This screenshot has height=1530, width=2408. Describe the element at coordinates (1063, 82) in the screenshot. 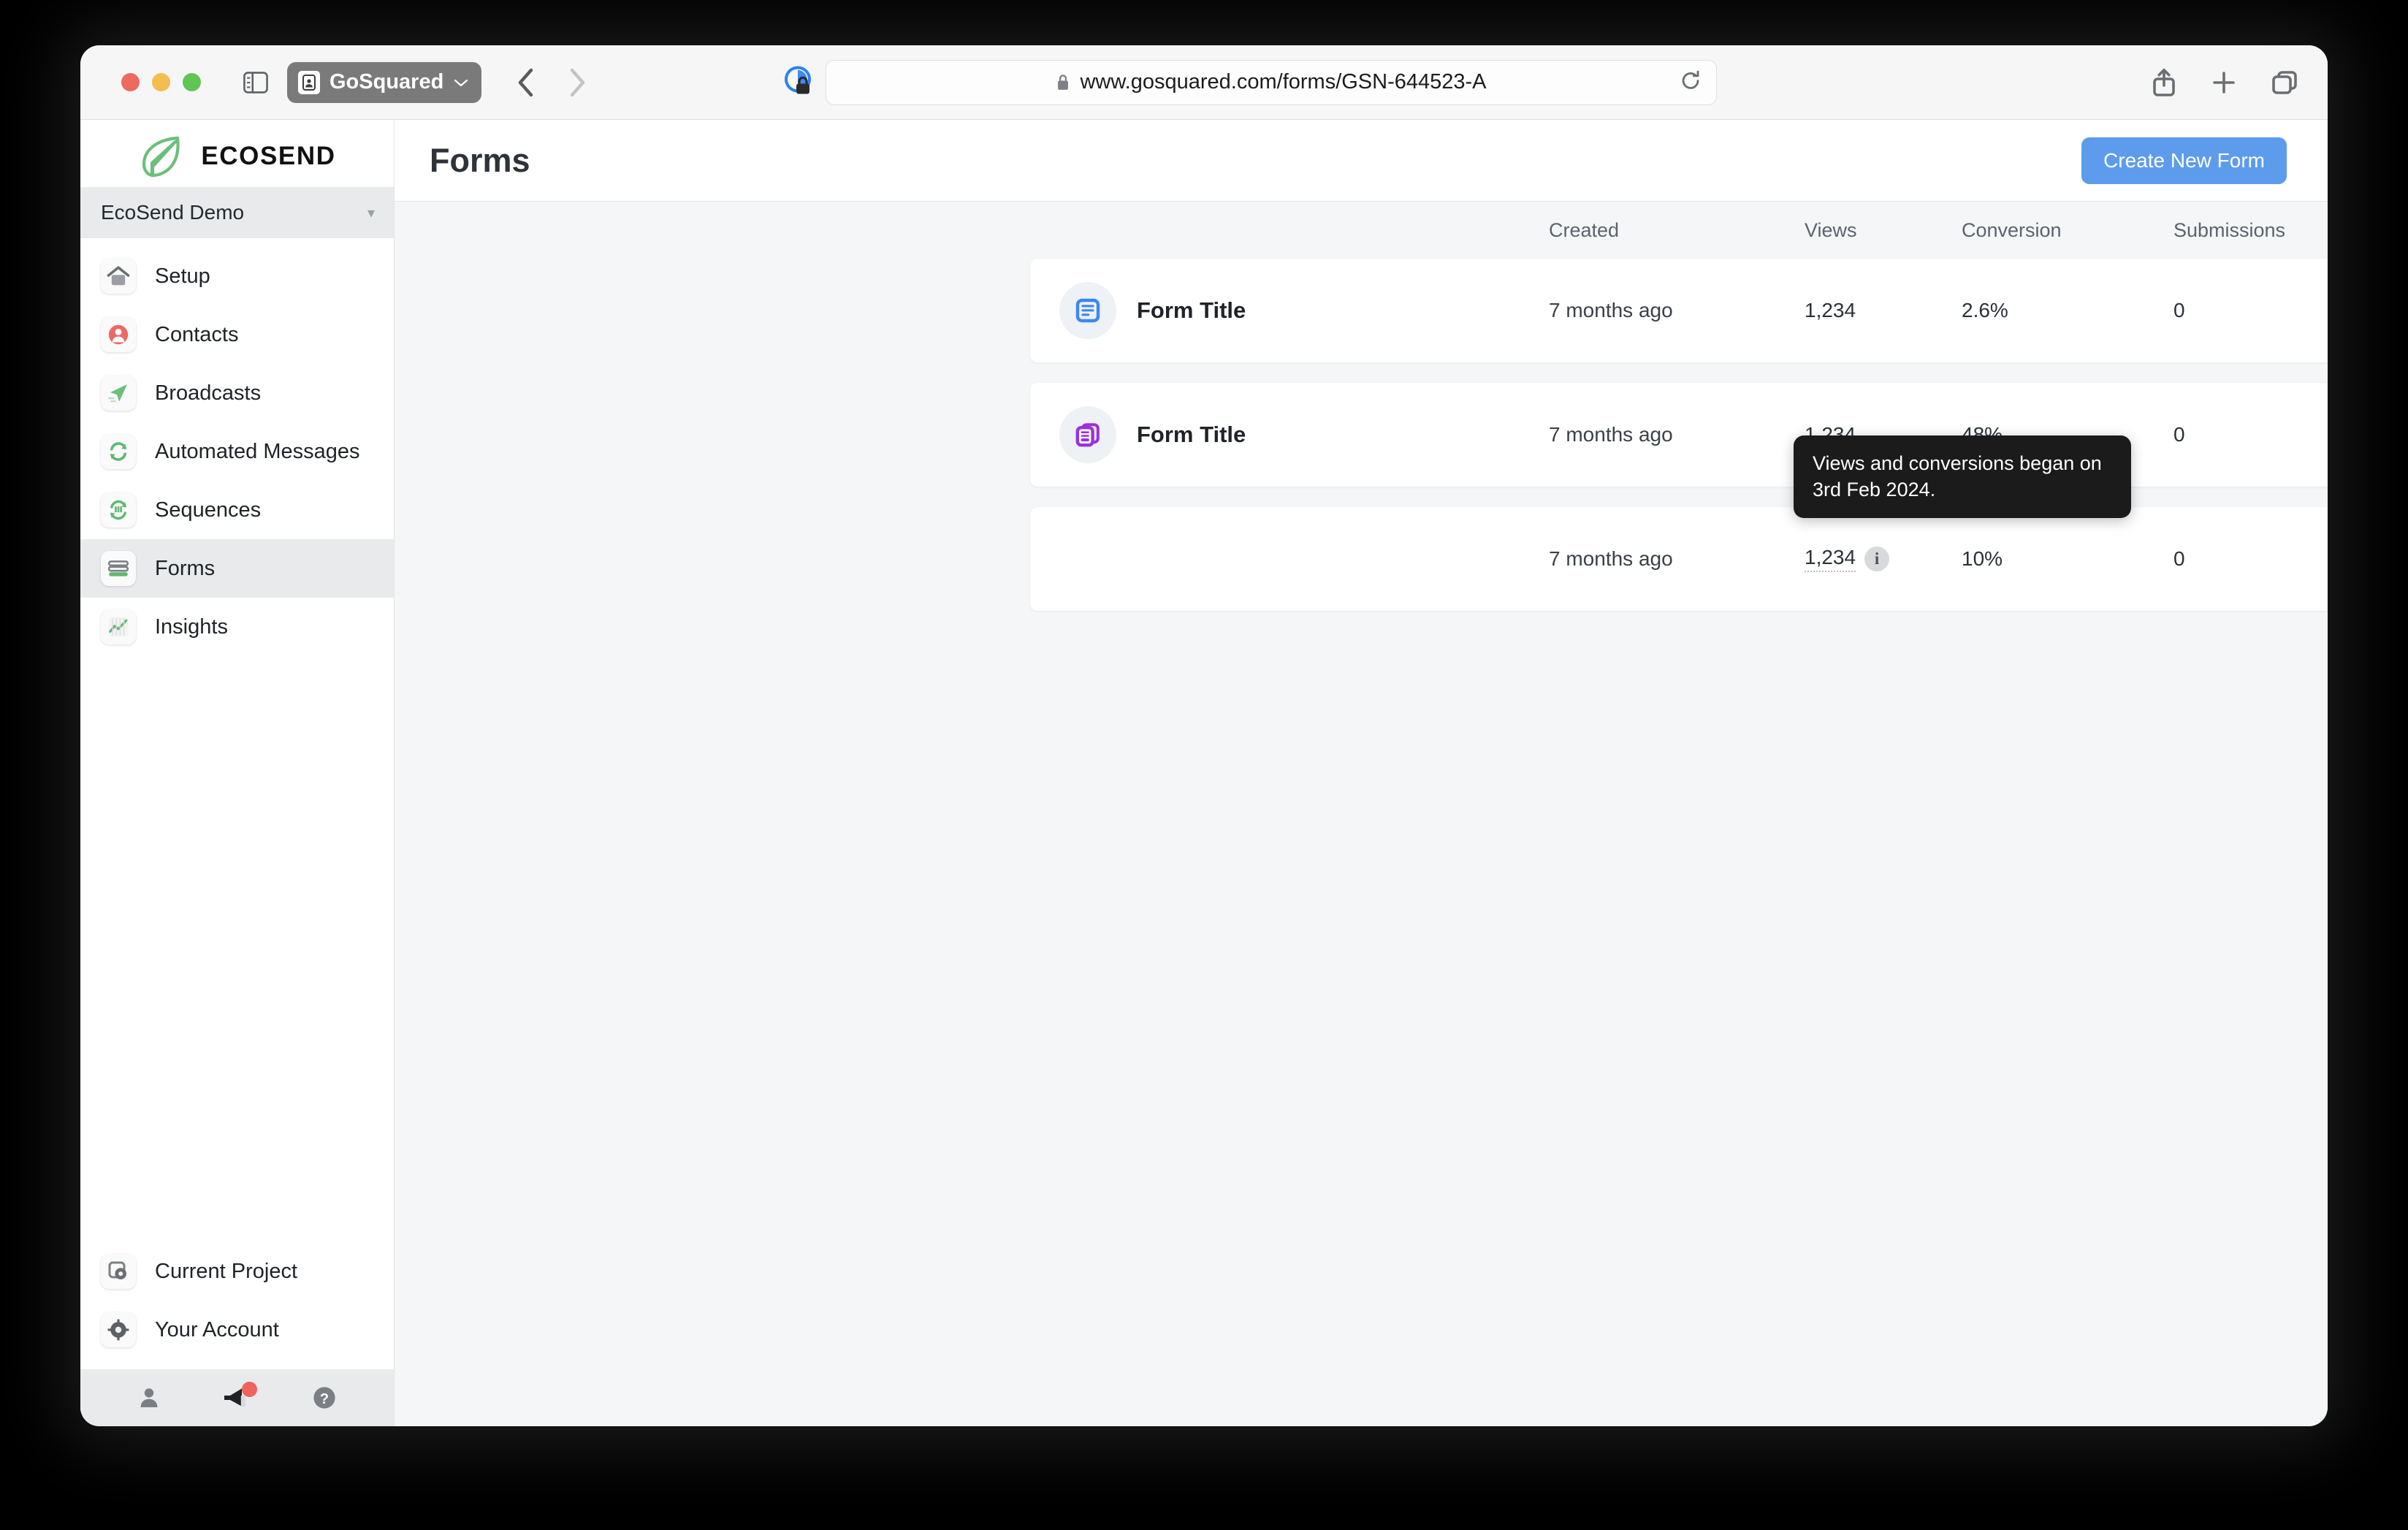

I see `lock-icon` at that location.